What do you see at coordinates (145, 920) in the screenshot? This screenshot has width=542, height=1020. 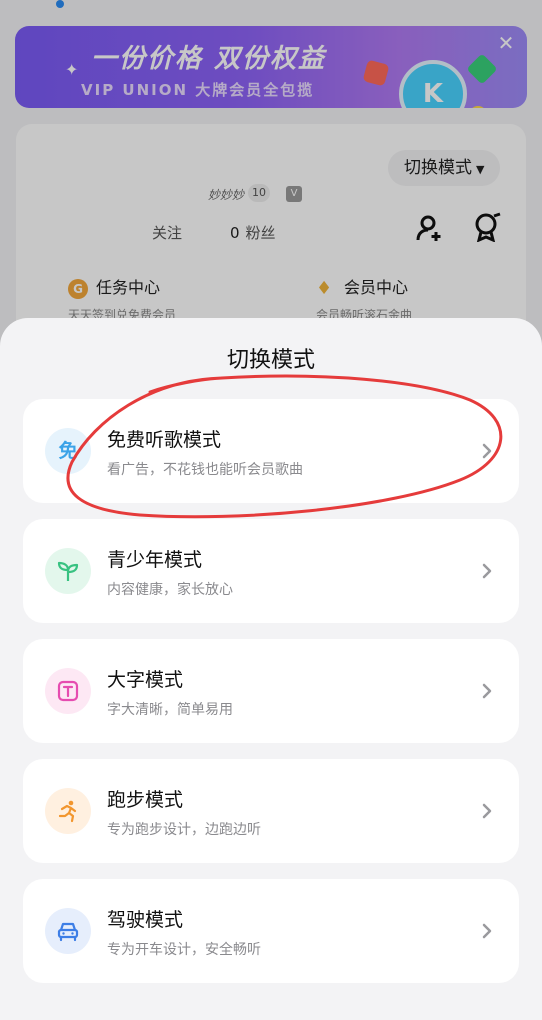 I see `mode-name: 驾驶模式` at bounding box center [145, 920].